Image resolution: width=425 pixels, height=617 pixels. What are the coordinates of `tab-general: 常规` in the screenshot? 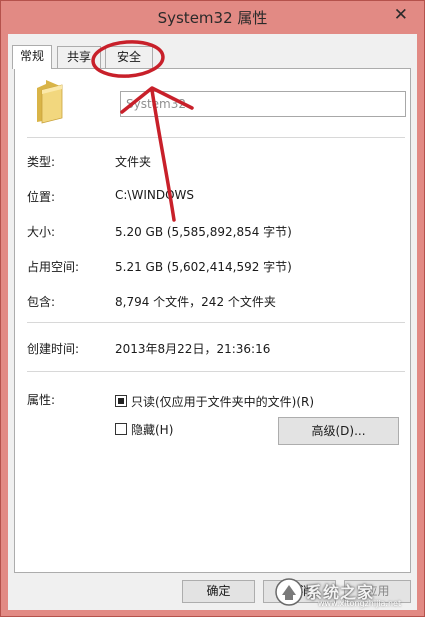 It's located at (32, 57).